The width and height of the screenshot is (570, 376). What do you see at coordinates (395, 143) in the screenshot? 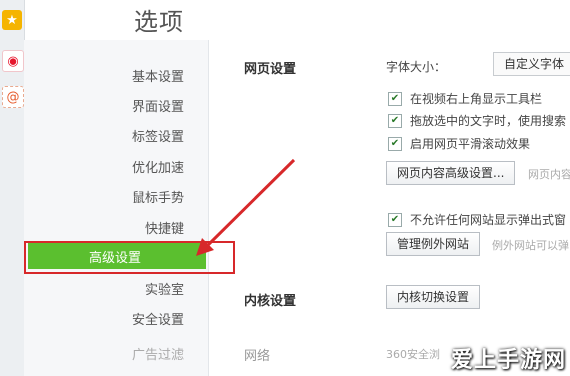
I see `checkbox-smooth-scroll: ✔` at bounding box center [395, 143].